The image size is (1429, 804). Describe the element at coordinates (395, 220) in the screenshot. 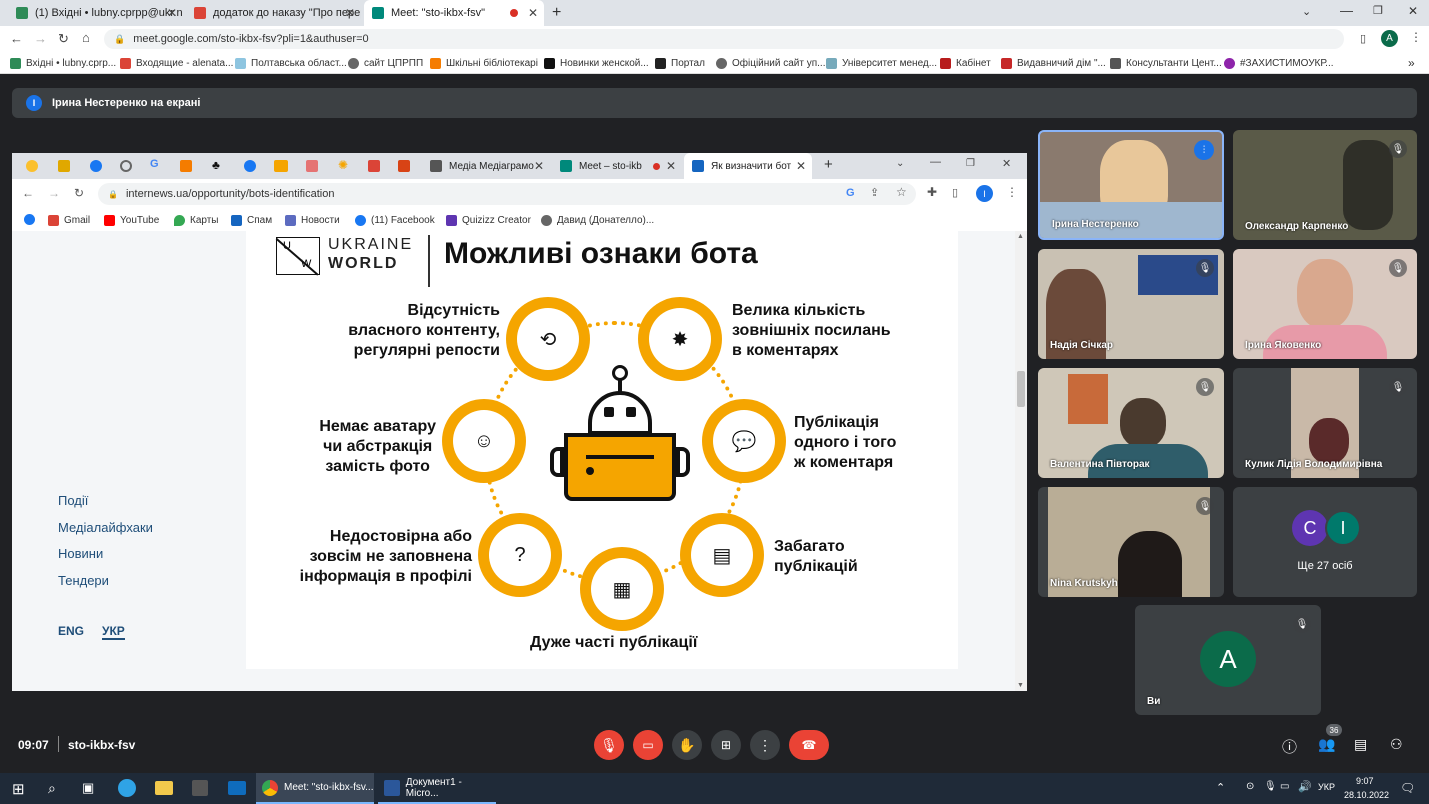

I see `inner-bookmark: (11) Facebook` at that location.